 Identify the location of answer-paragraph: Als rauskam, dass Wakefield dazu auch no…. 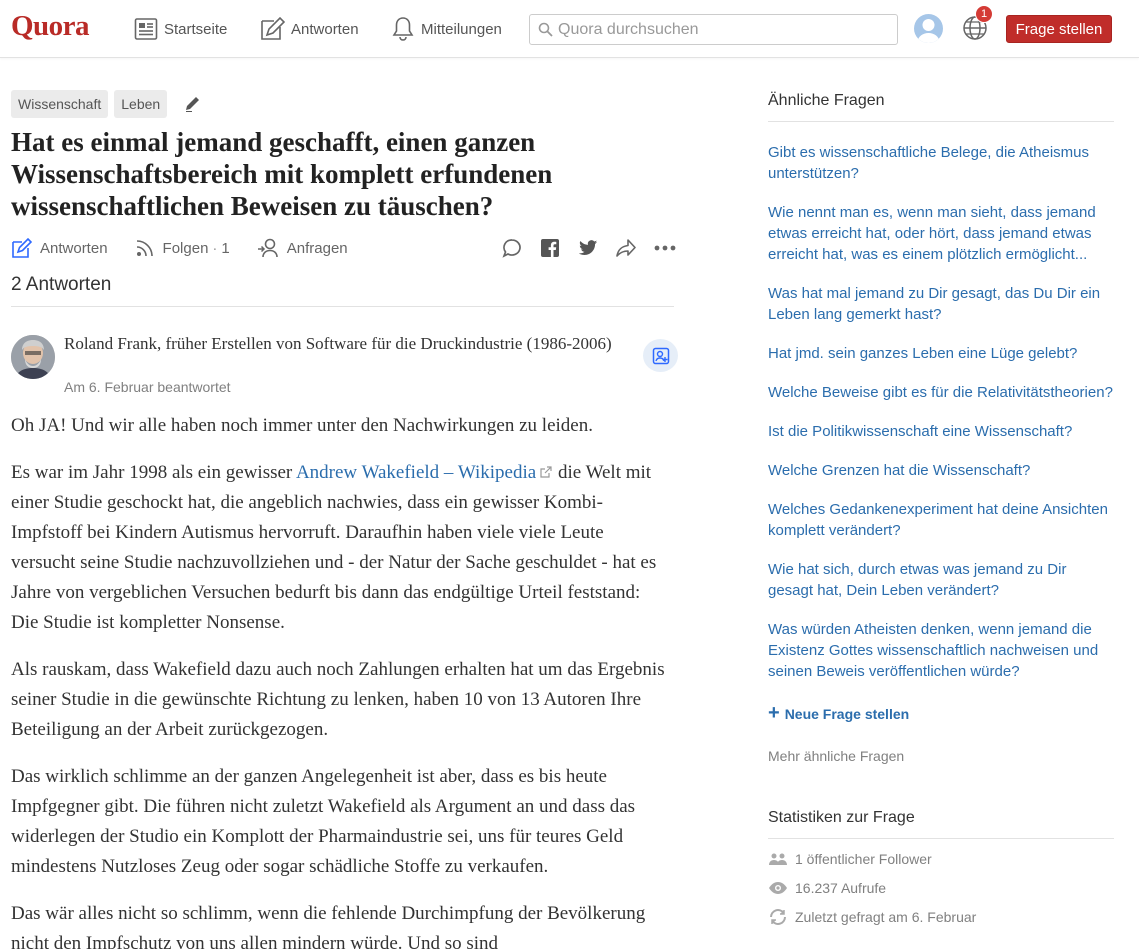
(338, 699).